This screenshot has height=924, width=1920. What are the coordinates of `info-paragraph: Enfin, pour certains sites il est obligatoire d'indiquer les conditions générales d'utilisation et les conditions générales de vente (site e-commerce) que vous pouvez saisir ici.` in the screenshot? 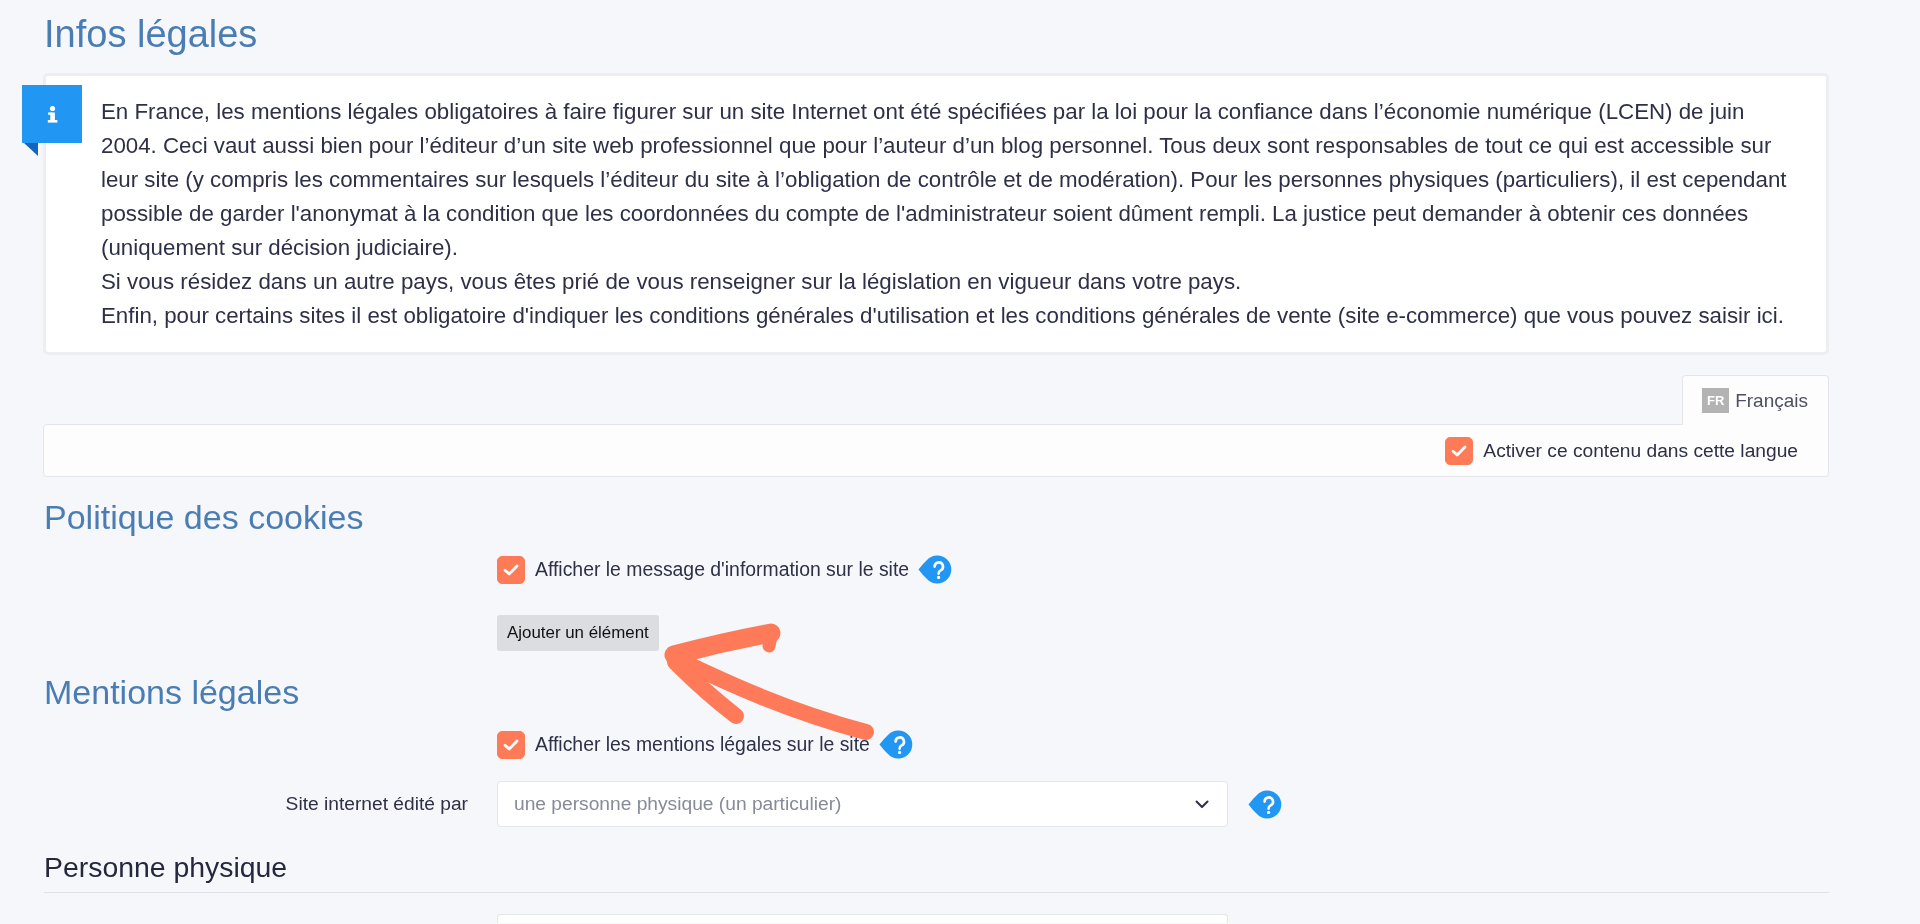 It's located at (943, 316).